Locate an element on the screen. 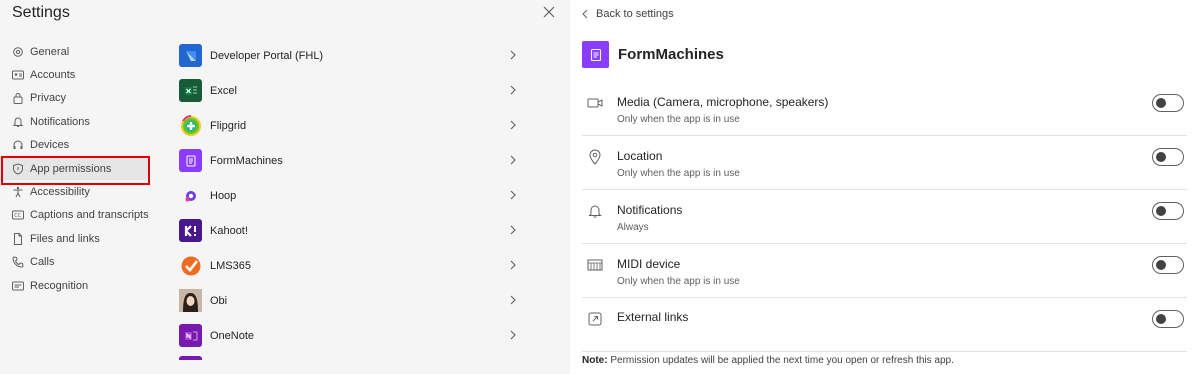 This screenshot has width=1200, height=374. nav-item-label: Files and links is located at coordinates (65, 238).